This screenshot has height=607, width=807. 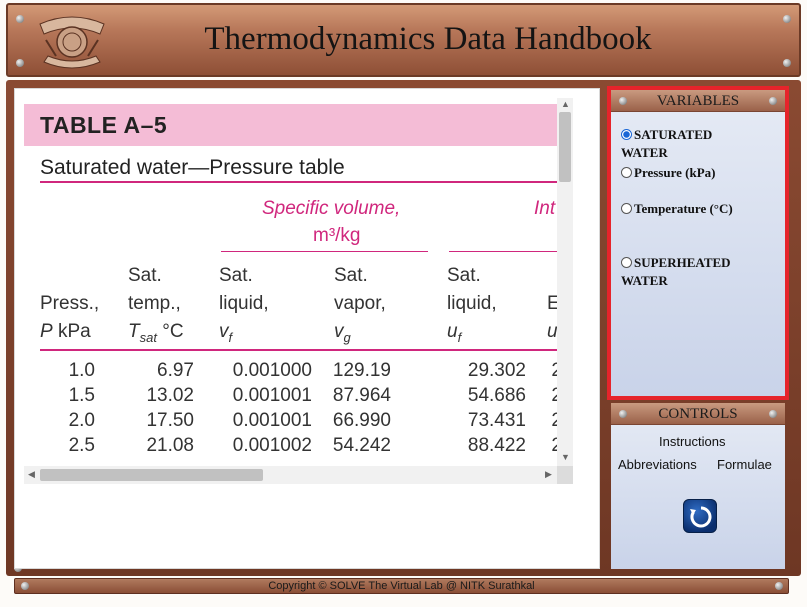 I want to click on radio-button-checked-icon, so click(x=626, y=134).